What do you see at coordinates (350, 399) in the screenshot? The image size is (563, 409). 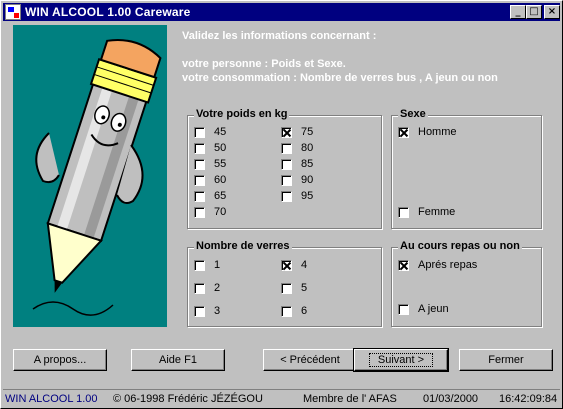 I see `status-member: Membre de l' AFAS` at bounding box center [350, 399].